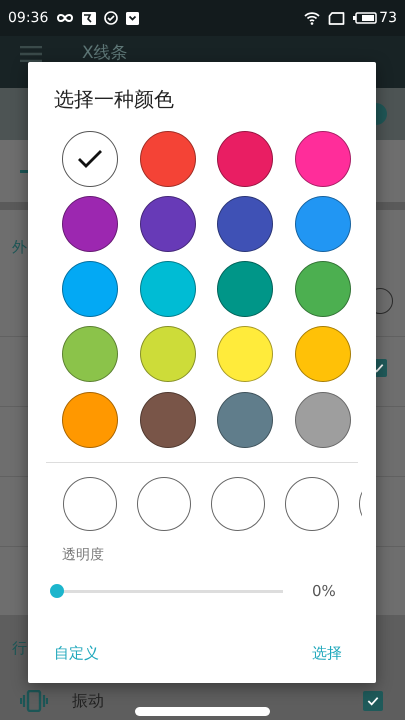  I want to click on slider-thumb, so click(57, 591).